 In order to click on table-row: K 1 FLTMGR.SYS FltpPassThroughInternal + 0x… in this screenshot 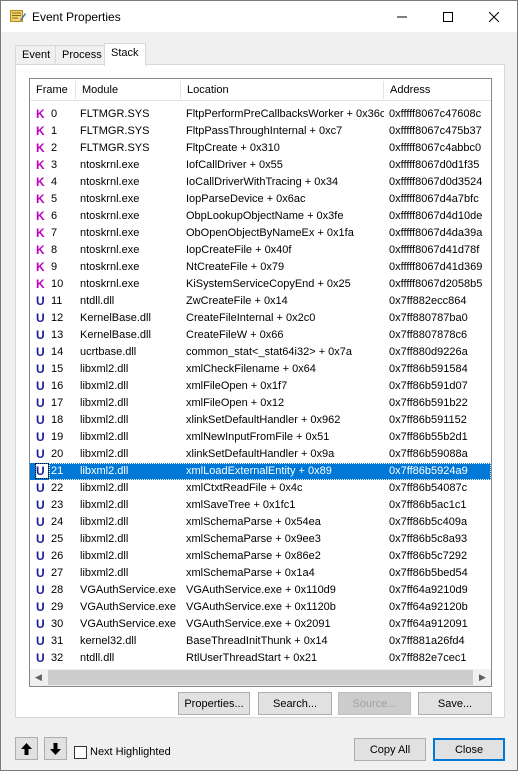, I will do `click(260, 131)`.